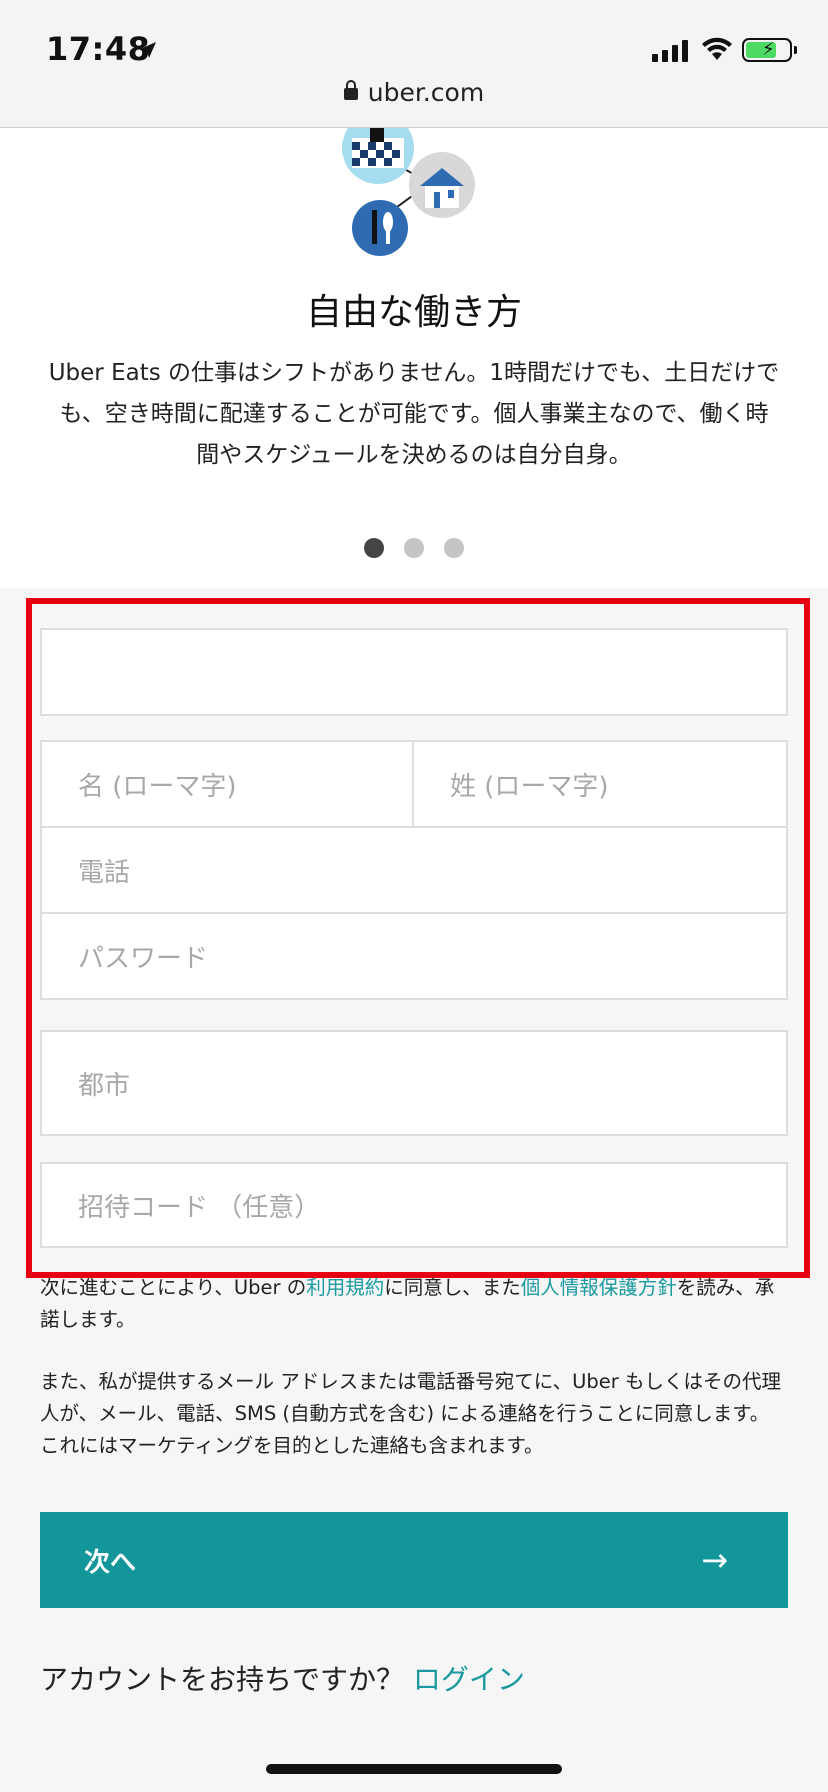  I want to click on url-domain: uber.com, so click(426, 92).